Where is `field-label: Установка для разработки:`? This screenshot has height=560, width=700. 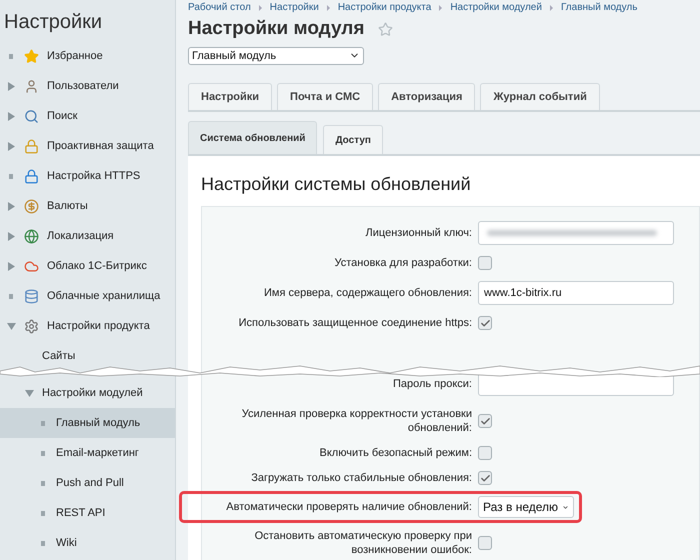
field-label: Установка для разработки: is located at coordinates (403, 263).